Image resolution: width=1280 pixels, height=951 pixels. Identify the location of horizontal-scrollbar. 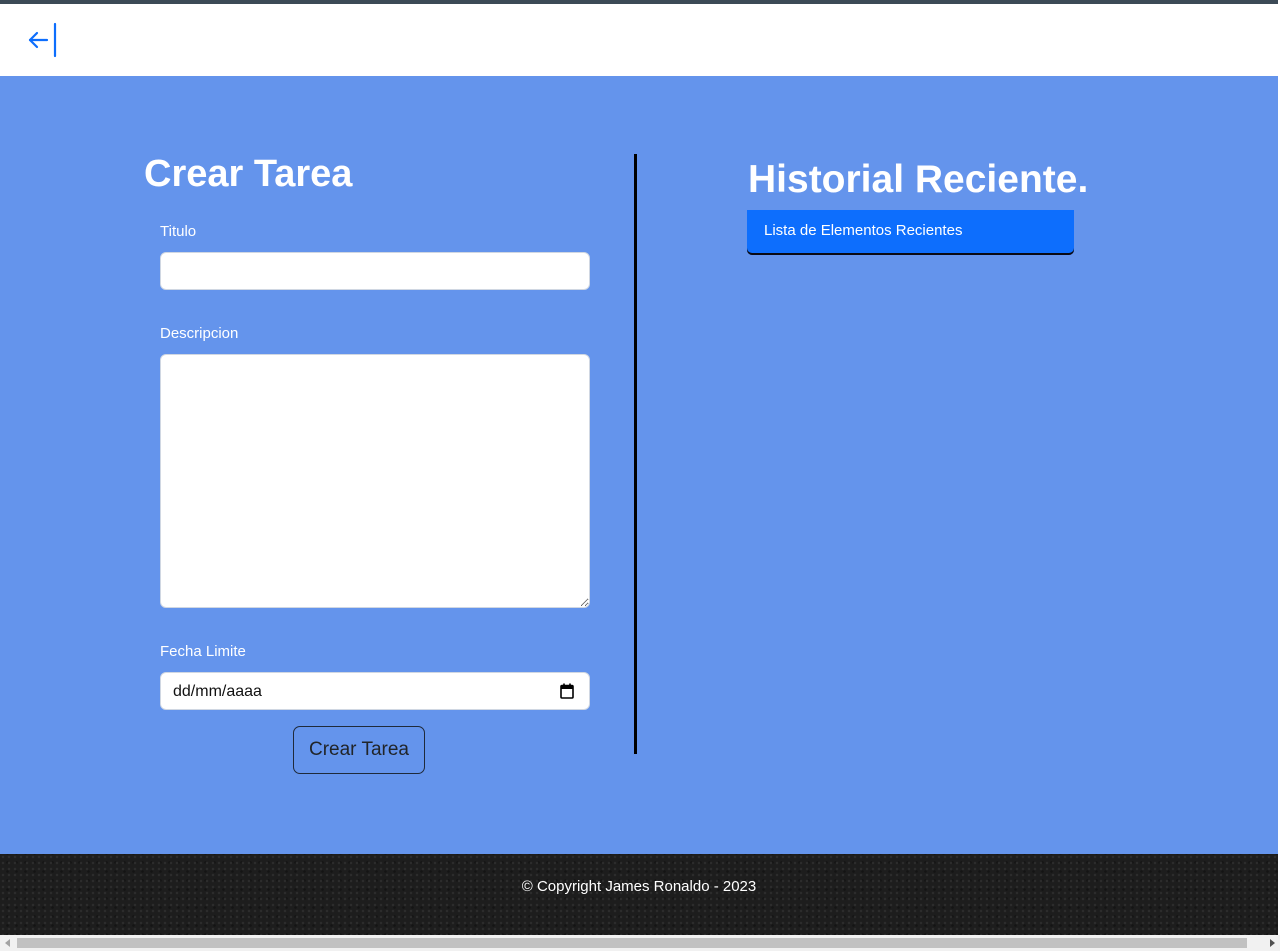
(640, 943).